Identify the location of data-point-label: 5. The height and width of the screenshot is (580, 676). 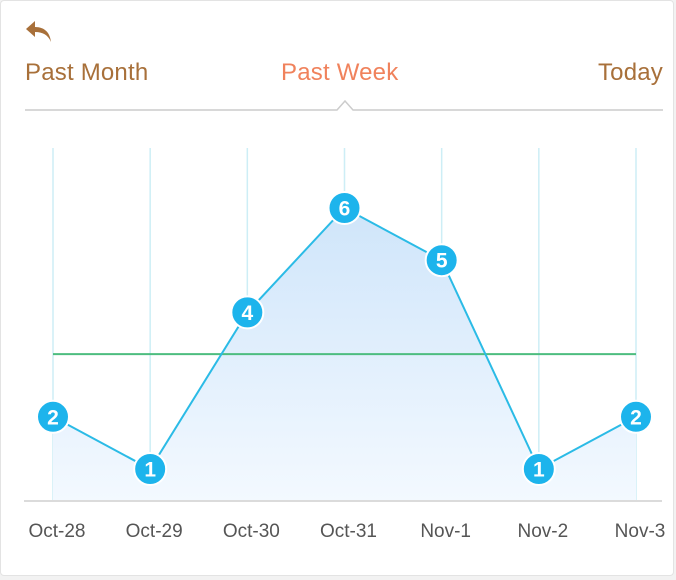
(442, 261).